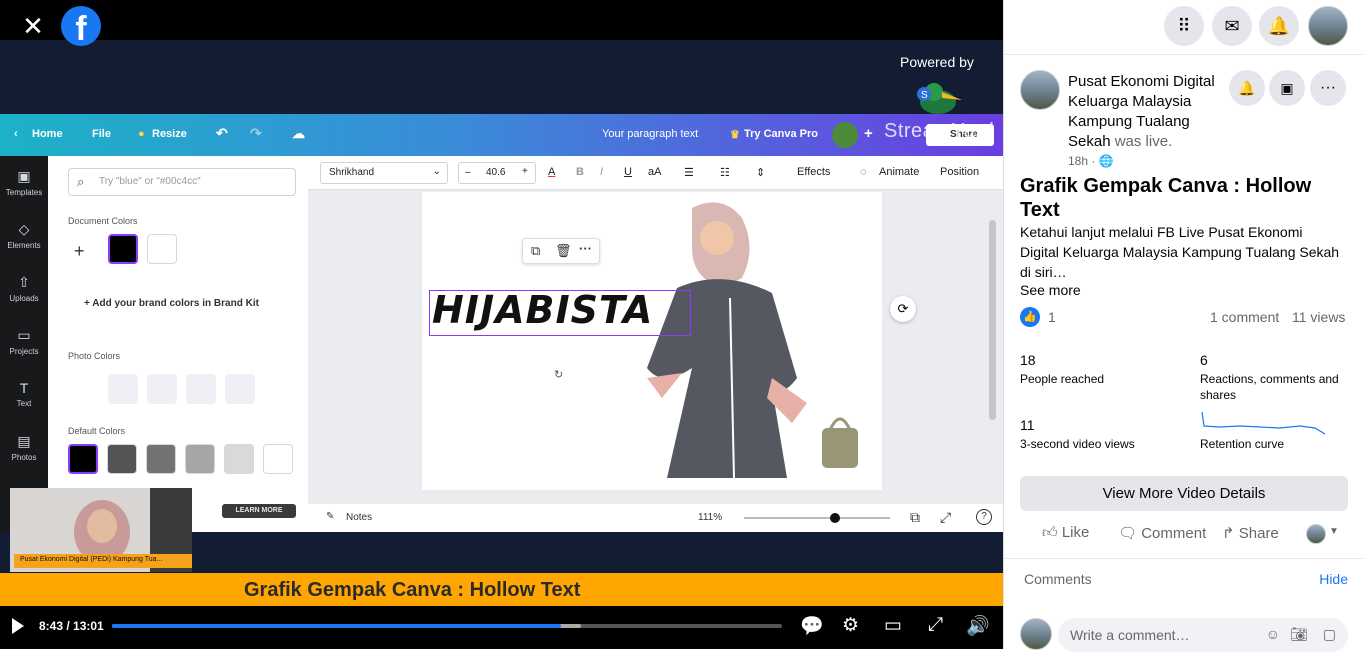 The height and width of the screenshot is (652, 1363). What do you see at coordinates (1052, 317) in the screenshot?
I see `like-count: 1` at bounding box center [1052, 317].